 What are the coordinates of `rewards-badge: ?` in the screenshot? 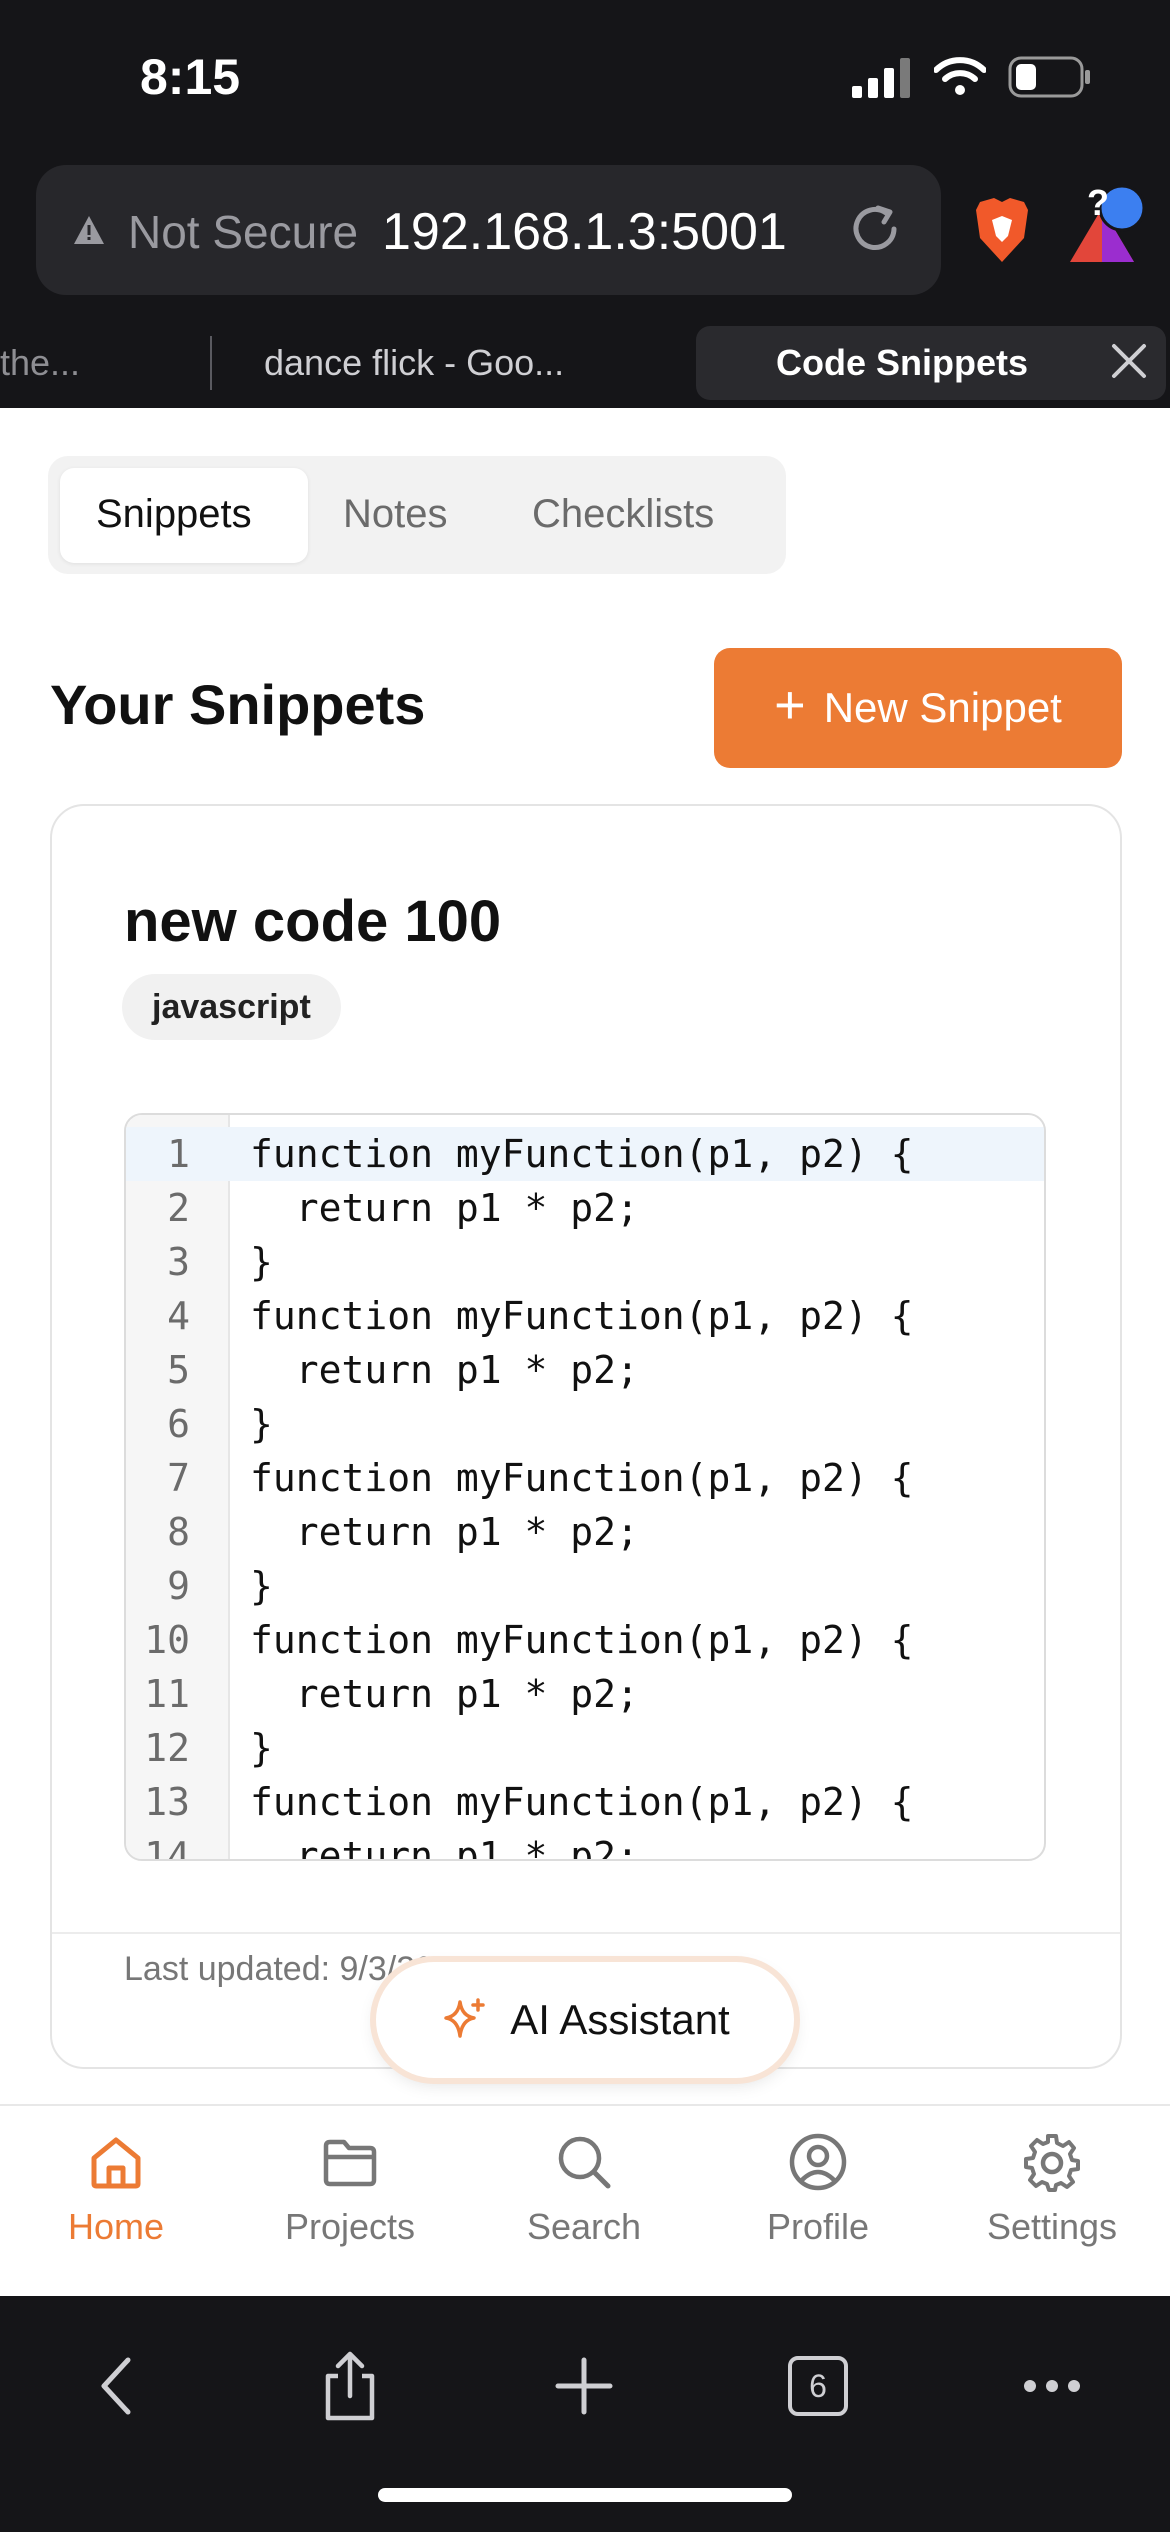 It's located at (1098, 202).